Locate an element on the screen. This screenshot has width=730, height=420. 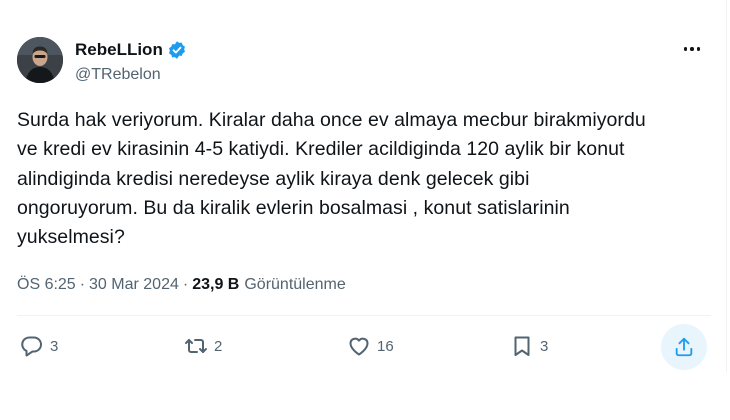
tweet-time: ÖS 6:25 is located at coordinates (46, 285).